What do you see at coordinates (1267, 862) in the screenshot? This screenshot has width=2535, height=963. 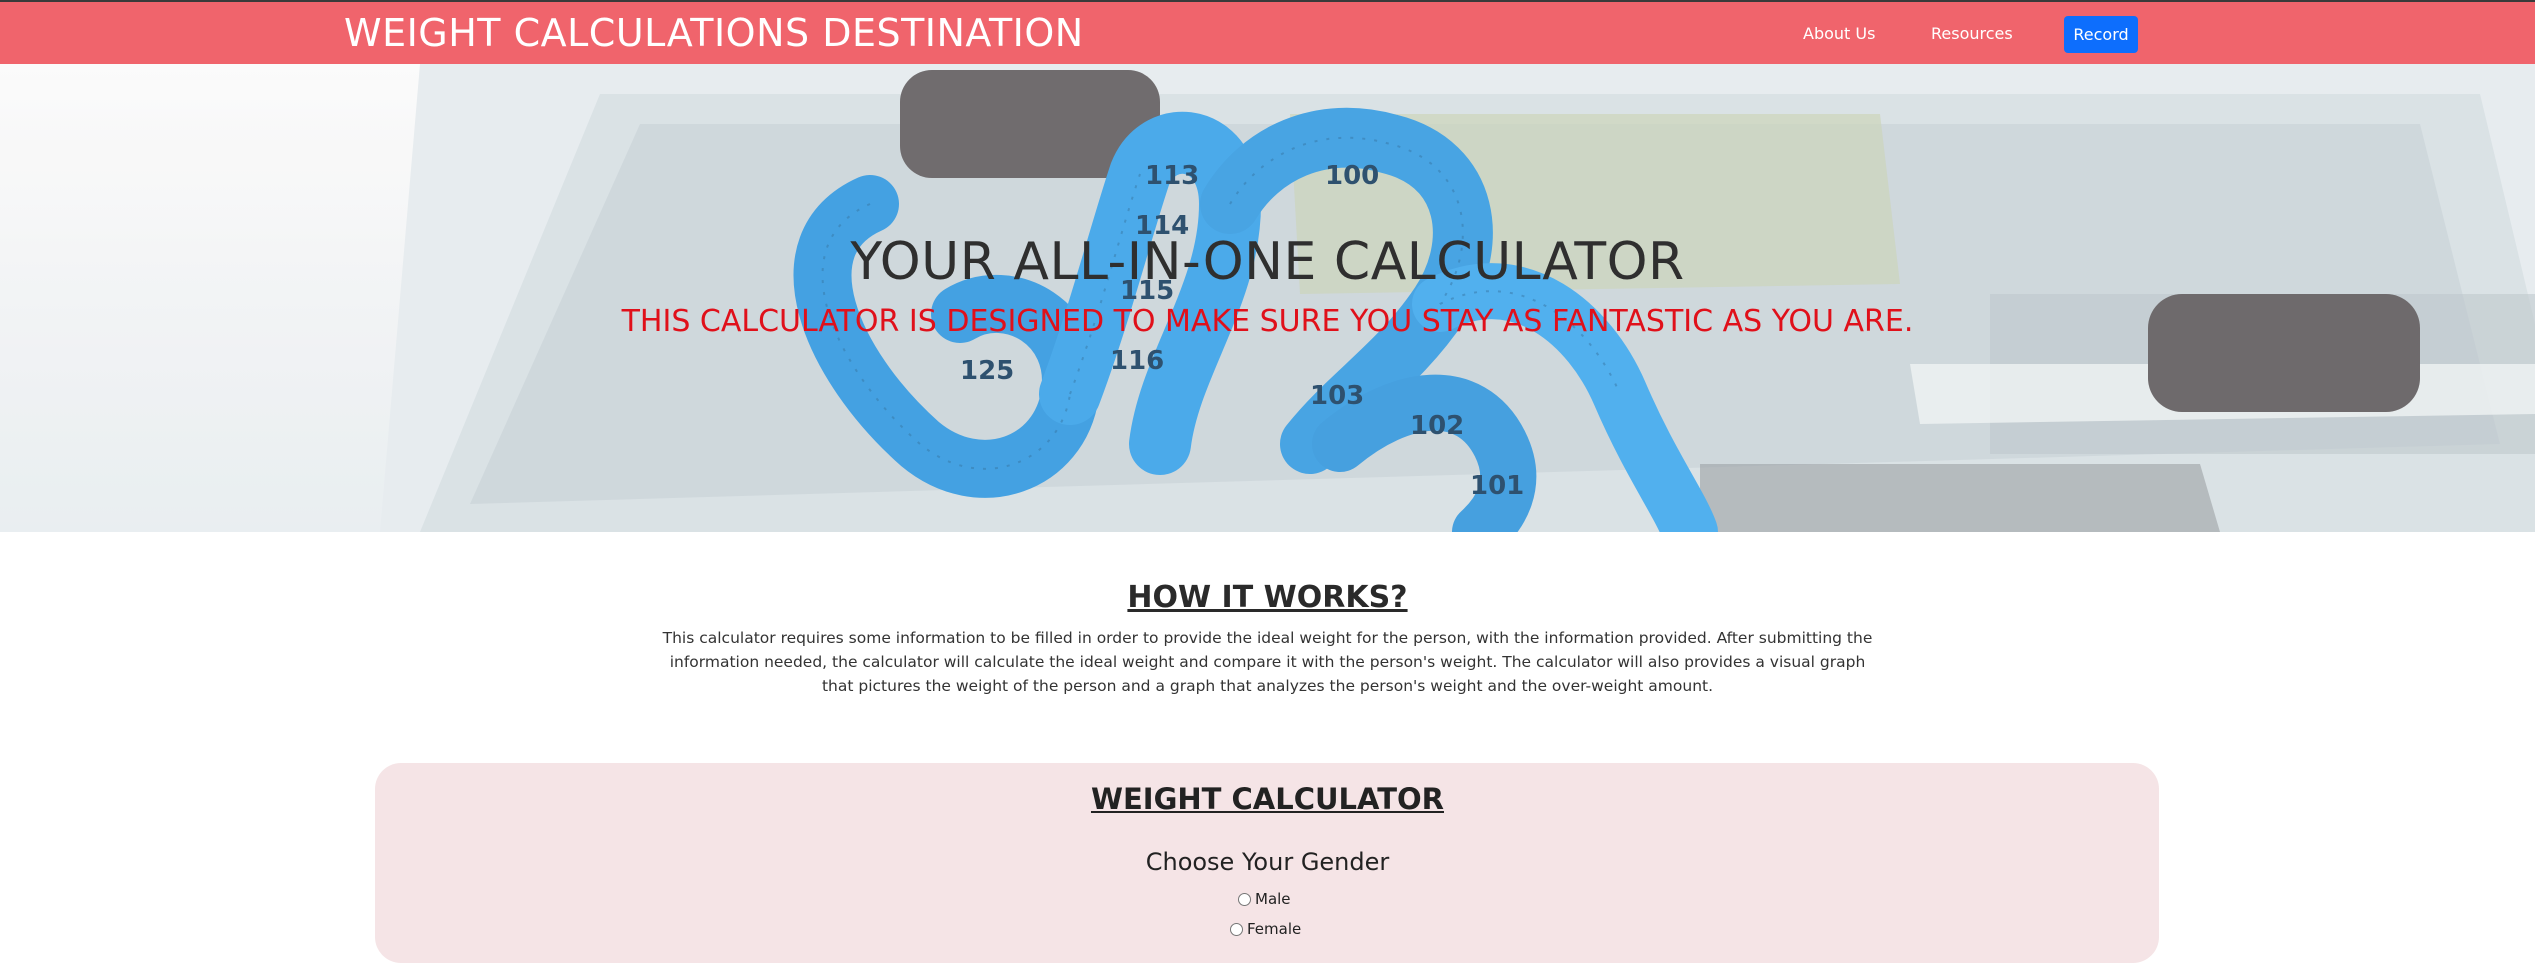 I see `gender-heading: Choose Your Gender` at bounding box center [1267, 862].